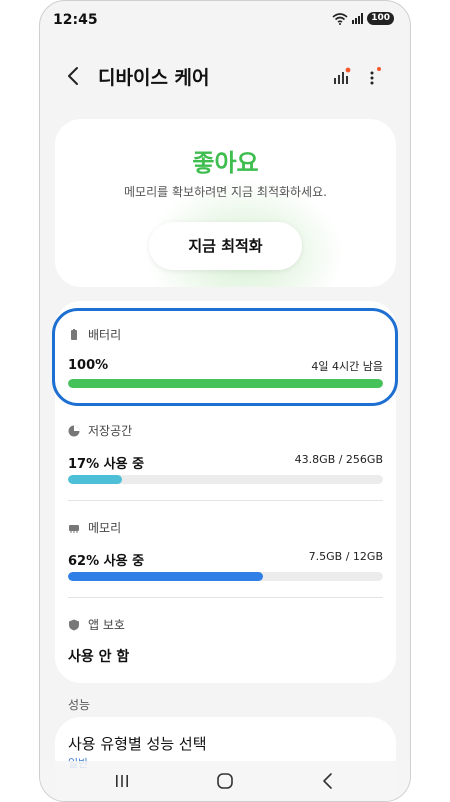 This screenshot has height=802, width=450. I want to click on storage-section: 저장공간 17% 사용 중 43.8GB / 256GB, so click(225, 451).